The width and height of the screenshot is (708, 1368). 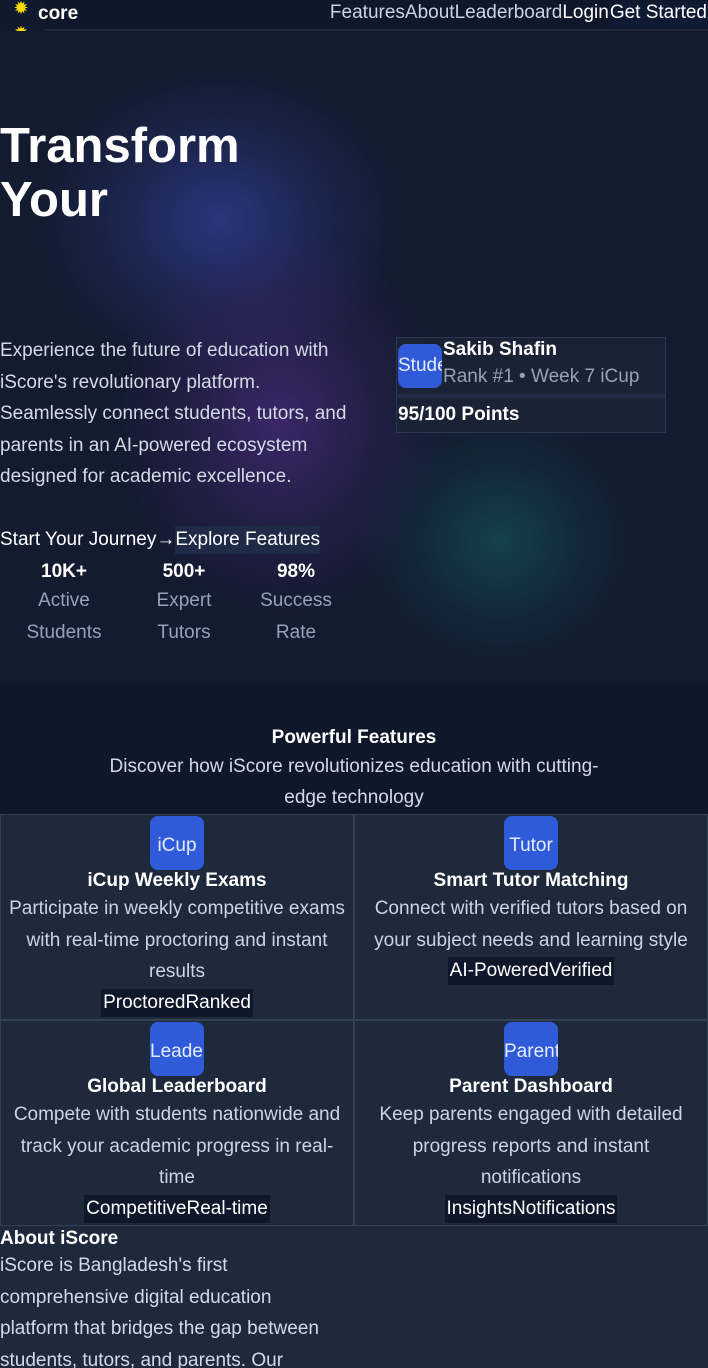 I want to click on feature-name: Smart Tutor Matching, so click(x=531, y=880).